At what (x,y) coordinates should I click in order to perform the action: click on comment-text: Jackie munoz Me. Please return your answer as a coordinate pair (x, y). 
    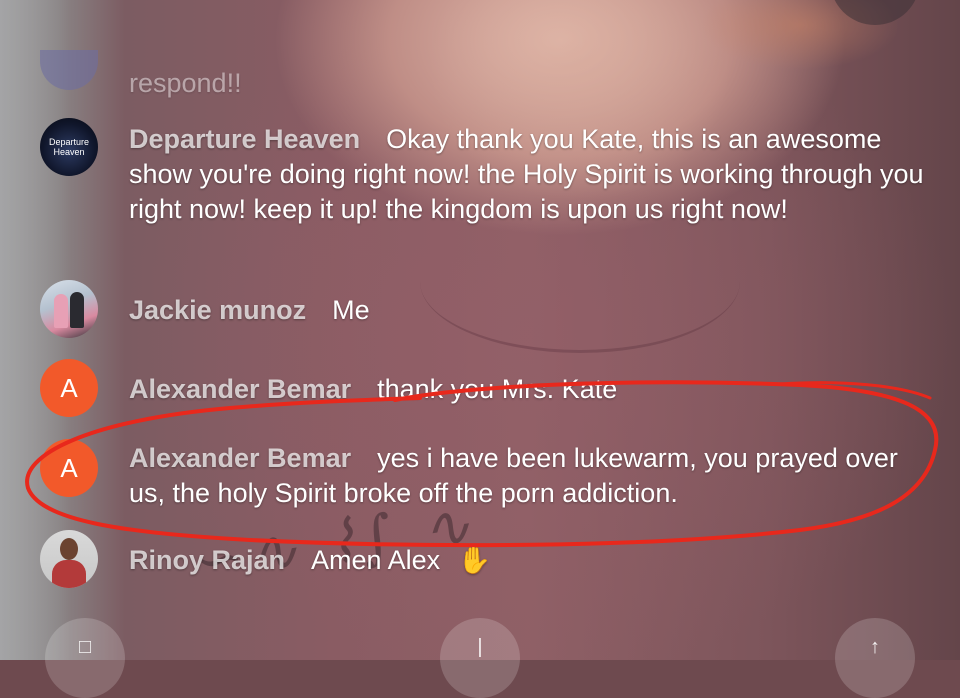
    Looking at the image, I should click on (535, 310).